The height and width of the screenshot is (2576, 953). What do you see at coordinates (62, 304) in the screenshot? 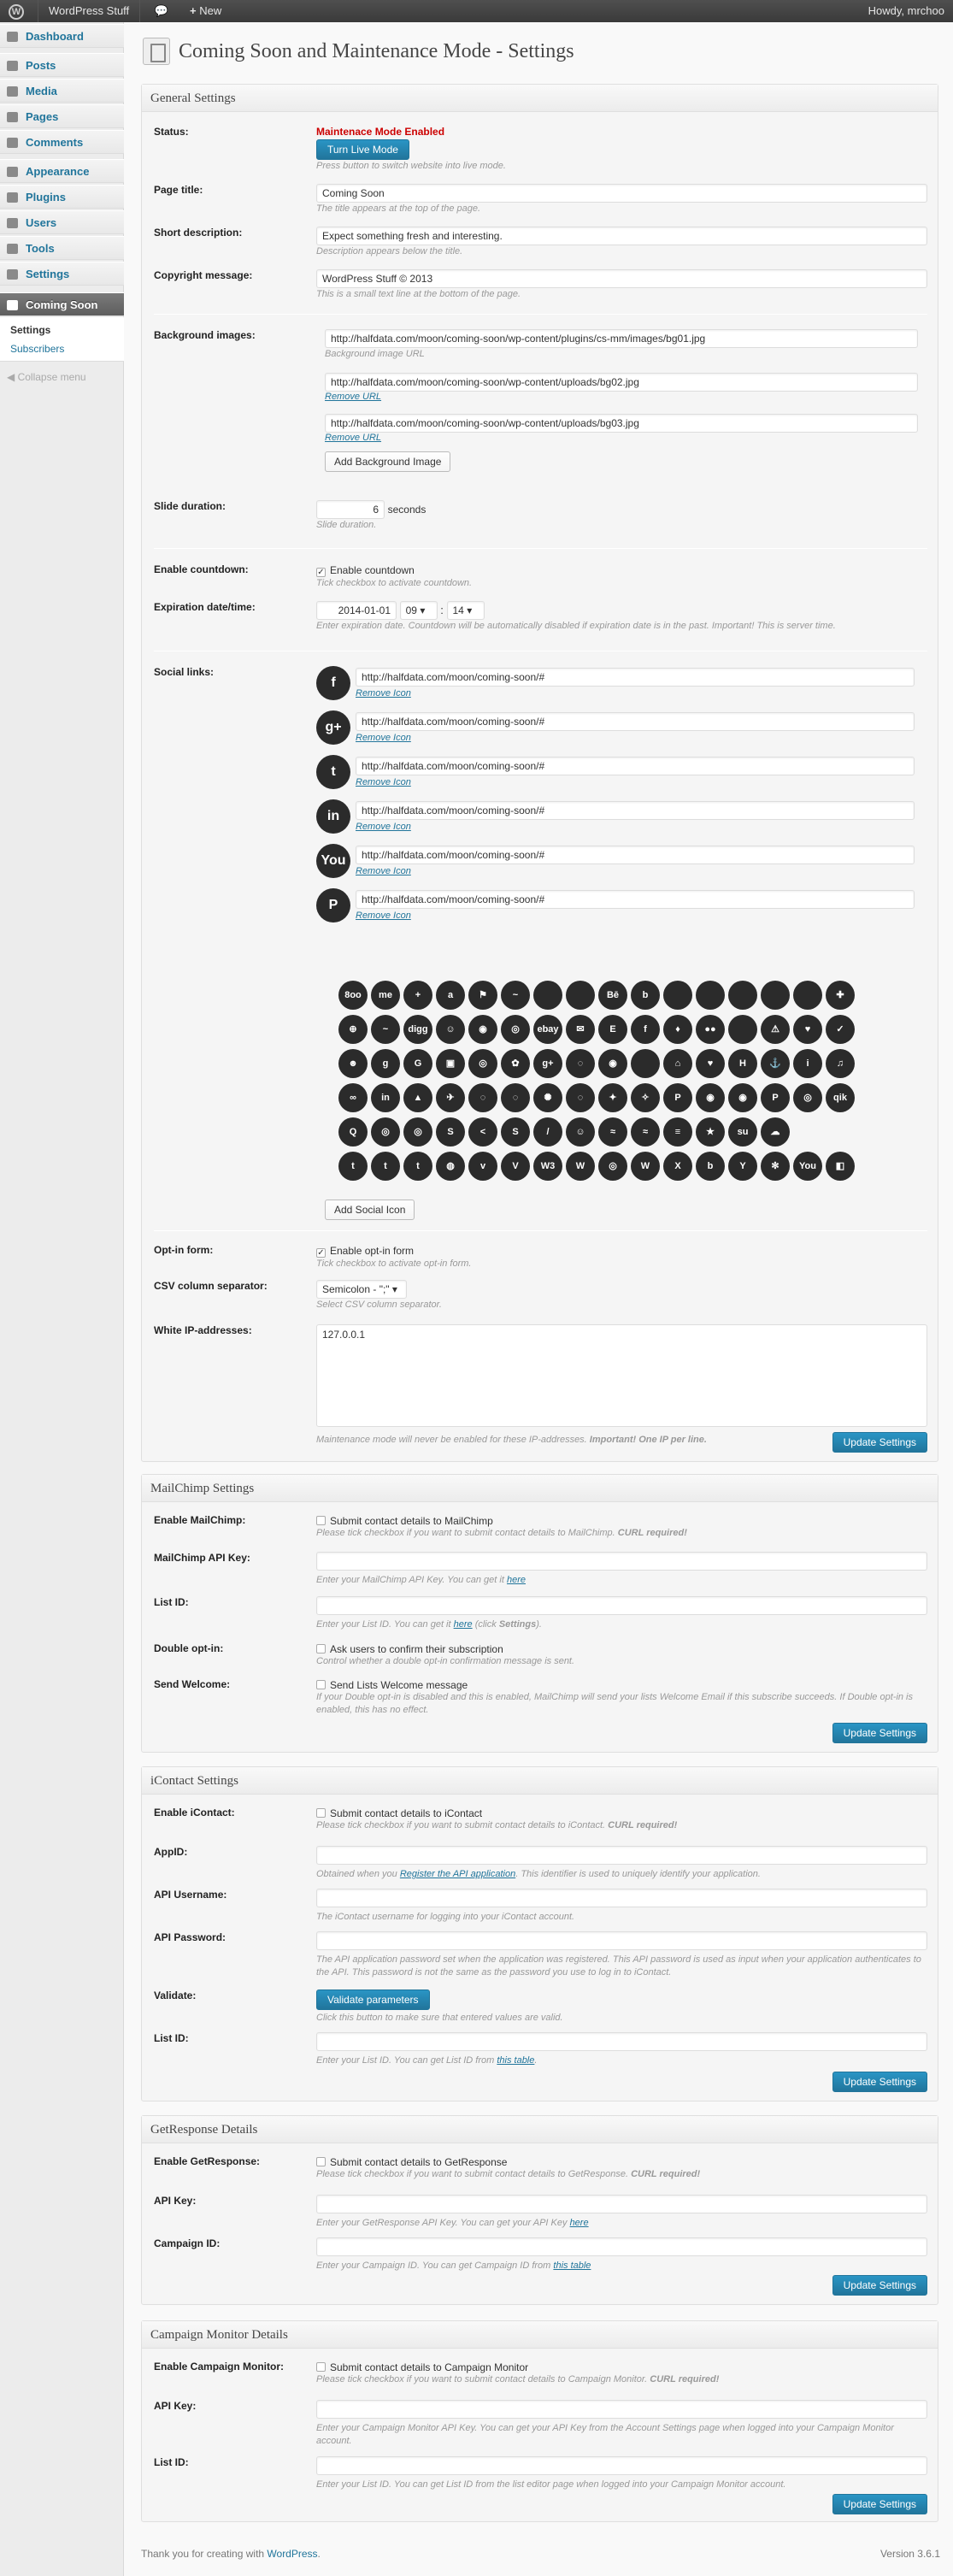
I see `menu-coming-soon: Coming Soon` at bounding box center [62, 304].